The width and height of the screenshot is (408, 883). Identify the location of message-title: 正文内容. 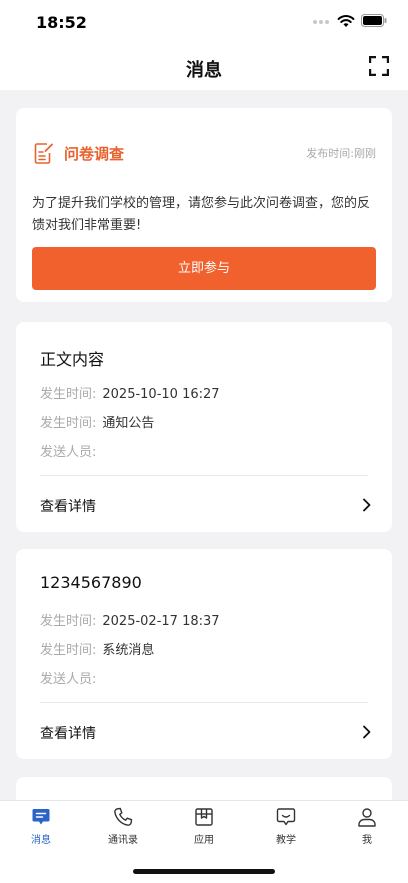
(72, 359).